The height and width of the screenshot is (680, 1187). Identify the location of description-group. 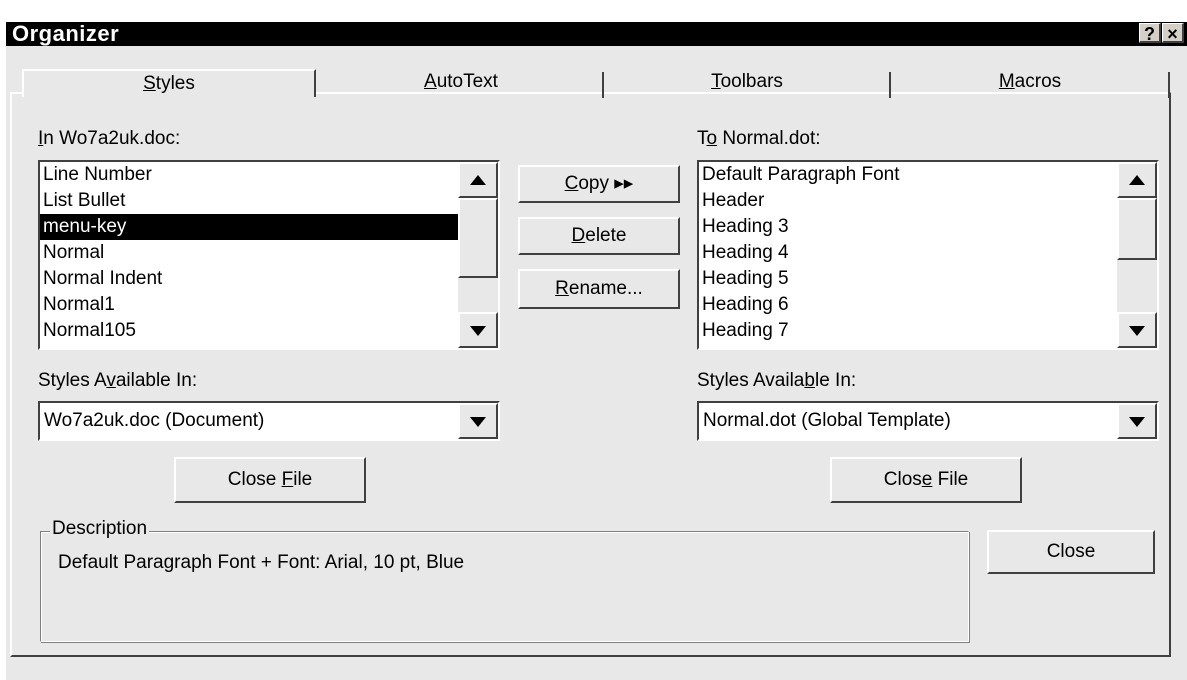
(504, 586).